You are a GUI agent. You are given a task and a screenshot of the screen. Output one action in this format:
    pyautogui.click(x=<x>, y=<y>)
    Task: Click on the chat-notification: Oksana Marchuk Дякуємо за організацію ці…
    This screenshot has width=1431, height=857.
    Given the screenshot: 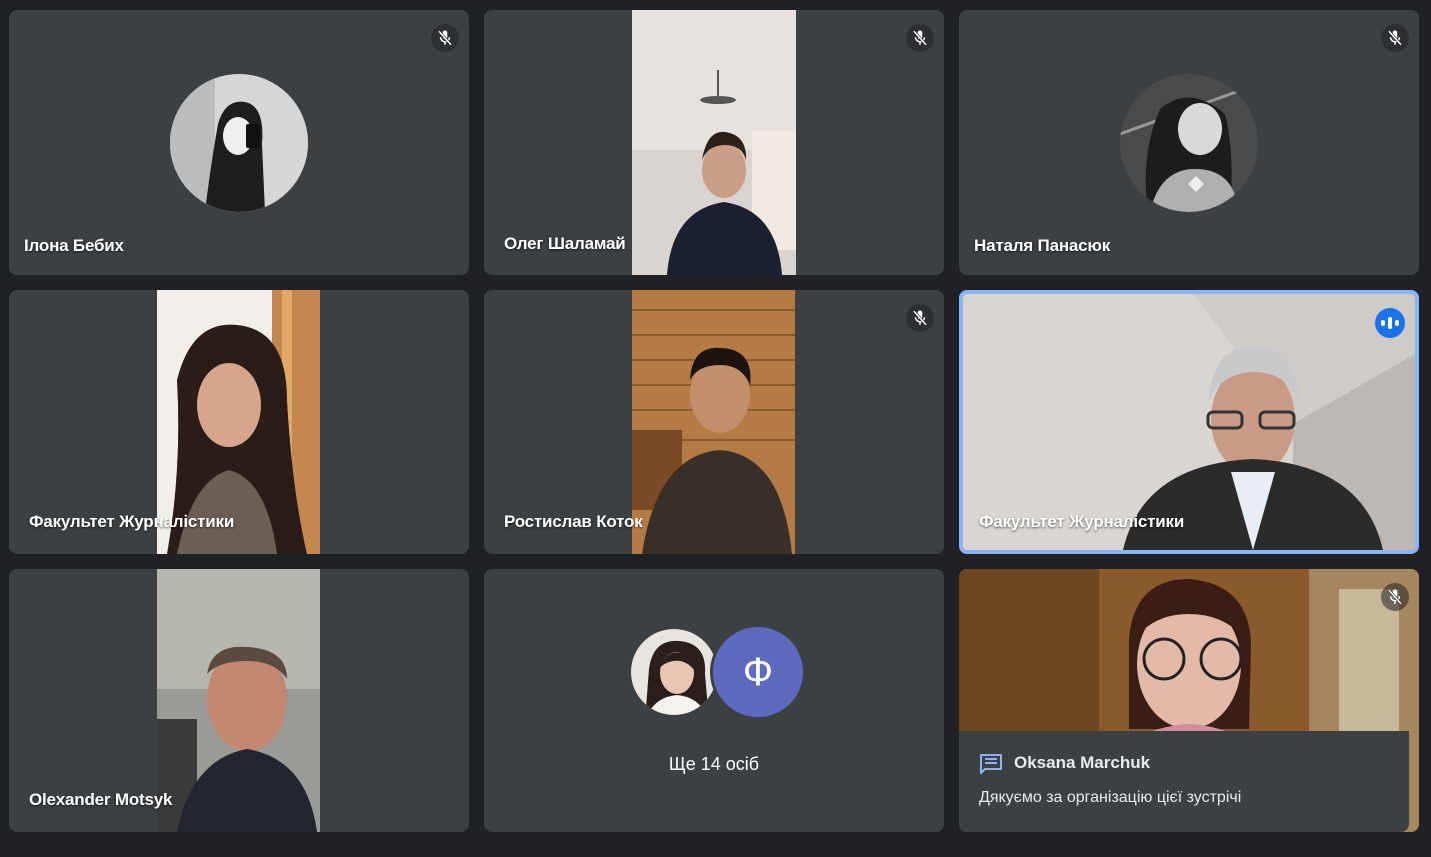 What is the action you would take?
    pyautogui.click(x=1184, y=781)
    